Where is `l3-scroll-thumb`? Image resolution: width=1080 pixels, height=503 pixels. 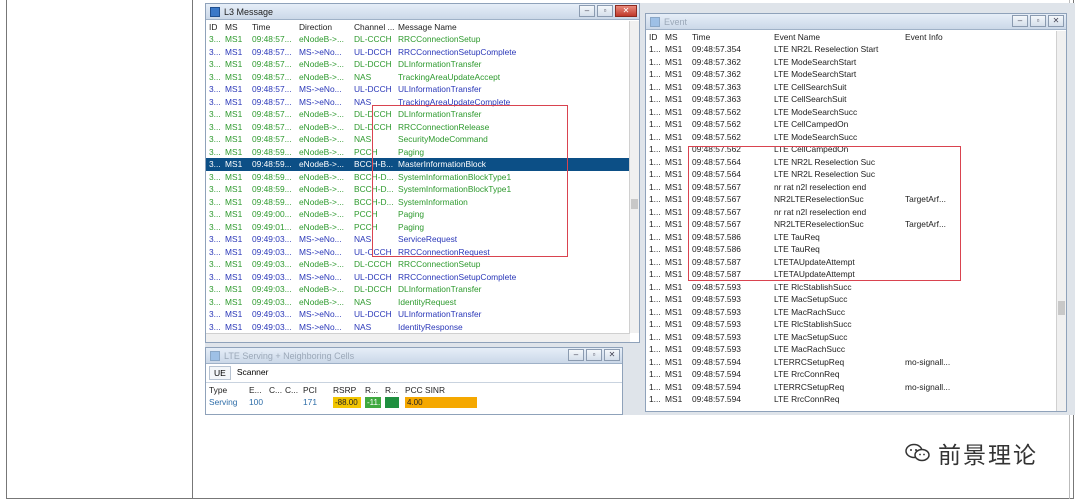 l3-scroll-thumb is located at coordinates (634, 204).